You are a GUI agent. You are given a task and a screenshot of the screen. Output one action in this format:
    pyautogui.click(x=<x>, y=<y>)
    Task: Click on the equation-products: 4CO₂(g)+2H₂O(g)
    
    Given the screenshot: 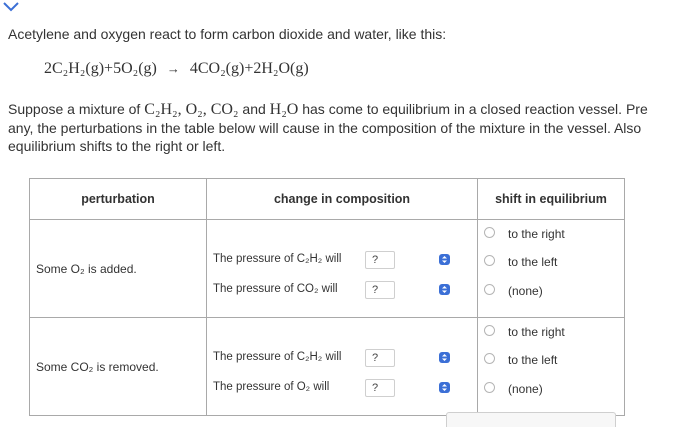 What is the action you would take?
    pyautogui.click(x=249, y=68)
    